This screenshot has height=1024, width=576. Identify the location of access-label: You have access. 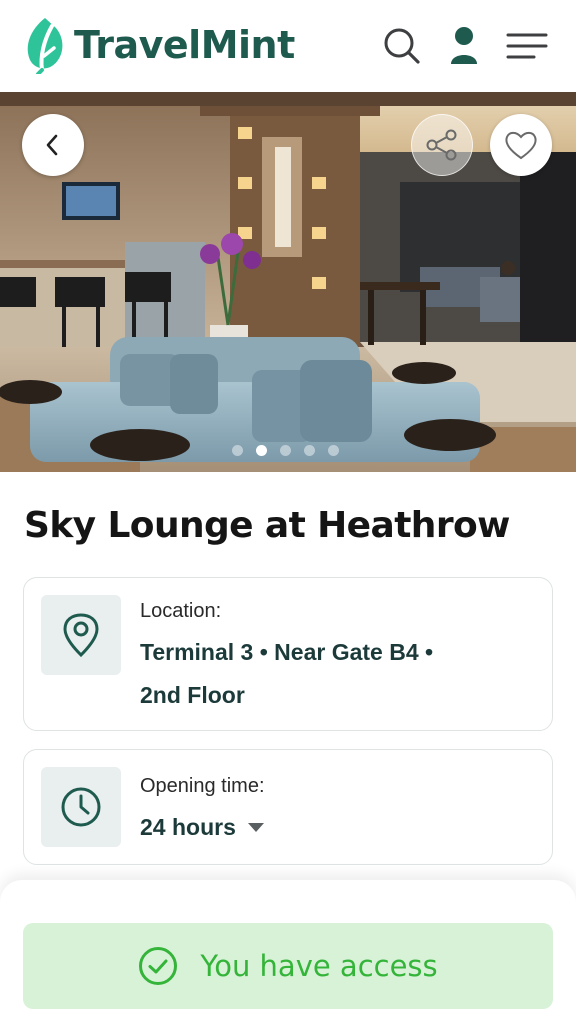
(319, 966).